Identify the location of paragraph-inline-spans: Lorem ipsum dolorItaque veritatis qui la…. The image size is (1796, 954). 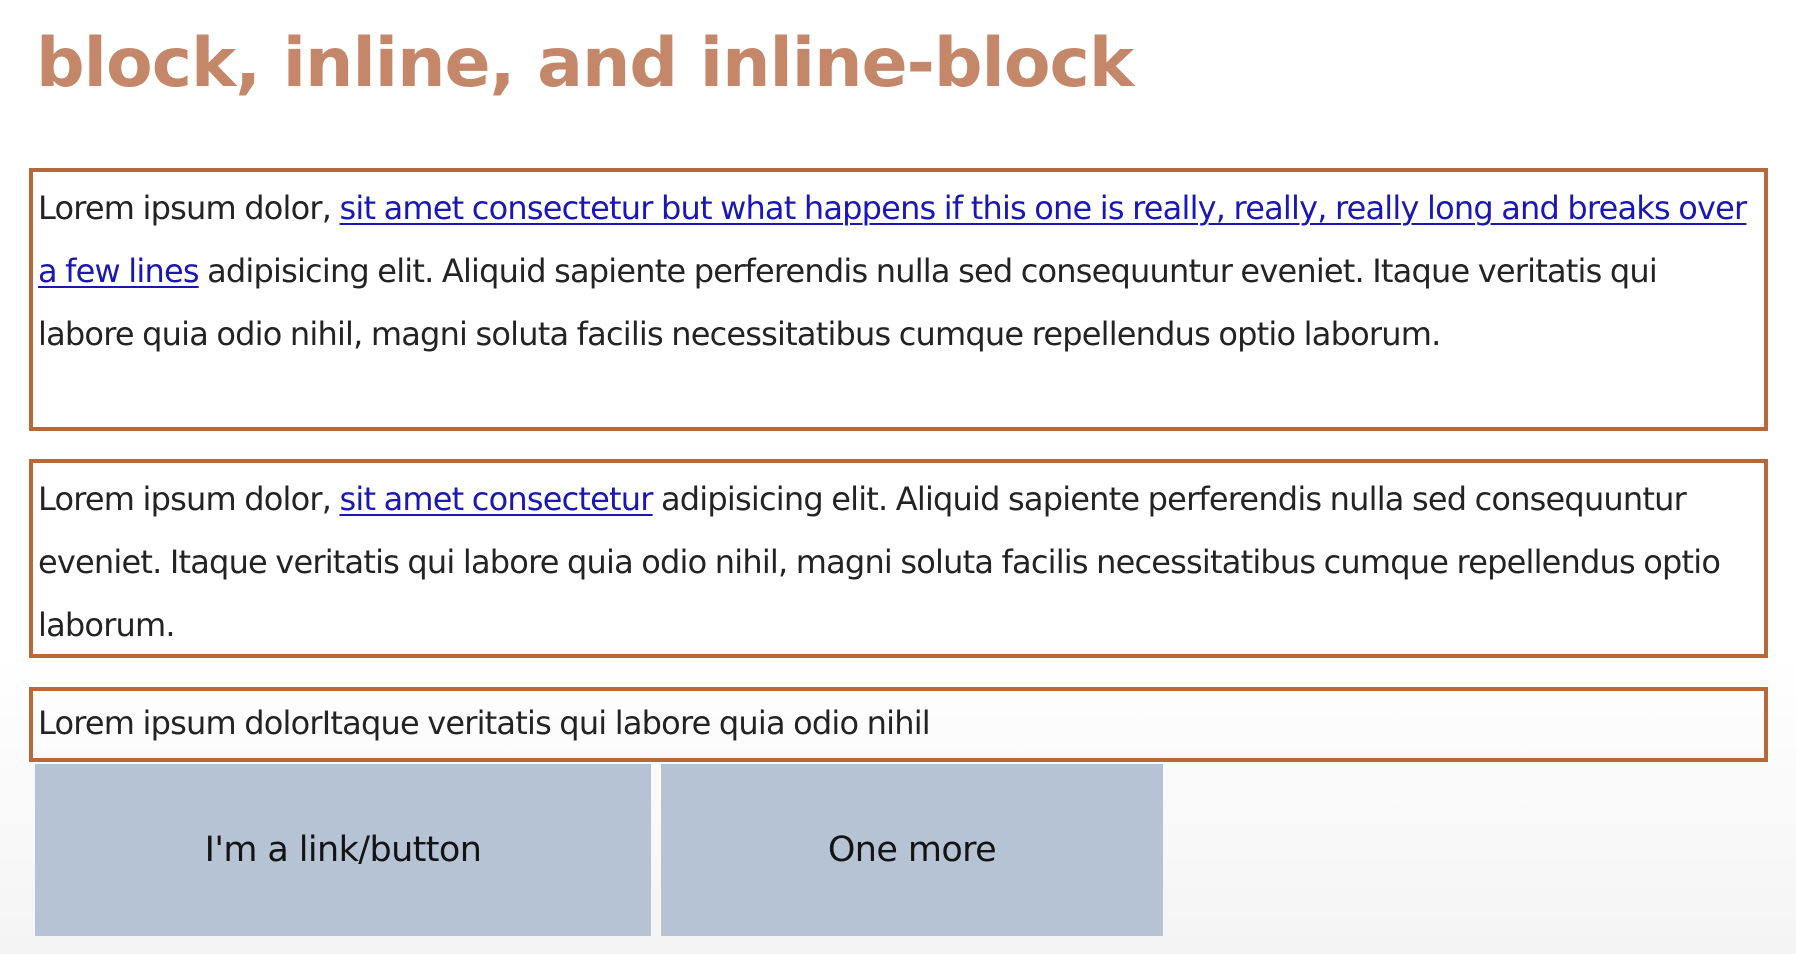
(898, 724).